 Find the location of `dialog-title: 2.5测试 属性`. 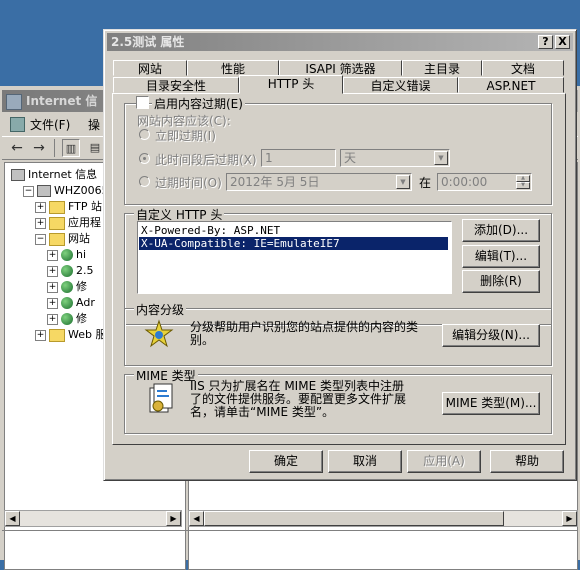

dialog-title: 2.5测试 属性 is located at coordinates (148, 42).